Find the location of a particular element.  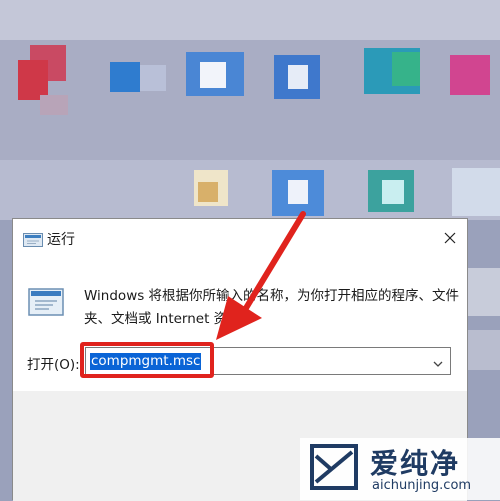

highlight-box is located at coordinates (147, 360).